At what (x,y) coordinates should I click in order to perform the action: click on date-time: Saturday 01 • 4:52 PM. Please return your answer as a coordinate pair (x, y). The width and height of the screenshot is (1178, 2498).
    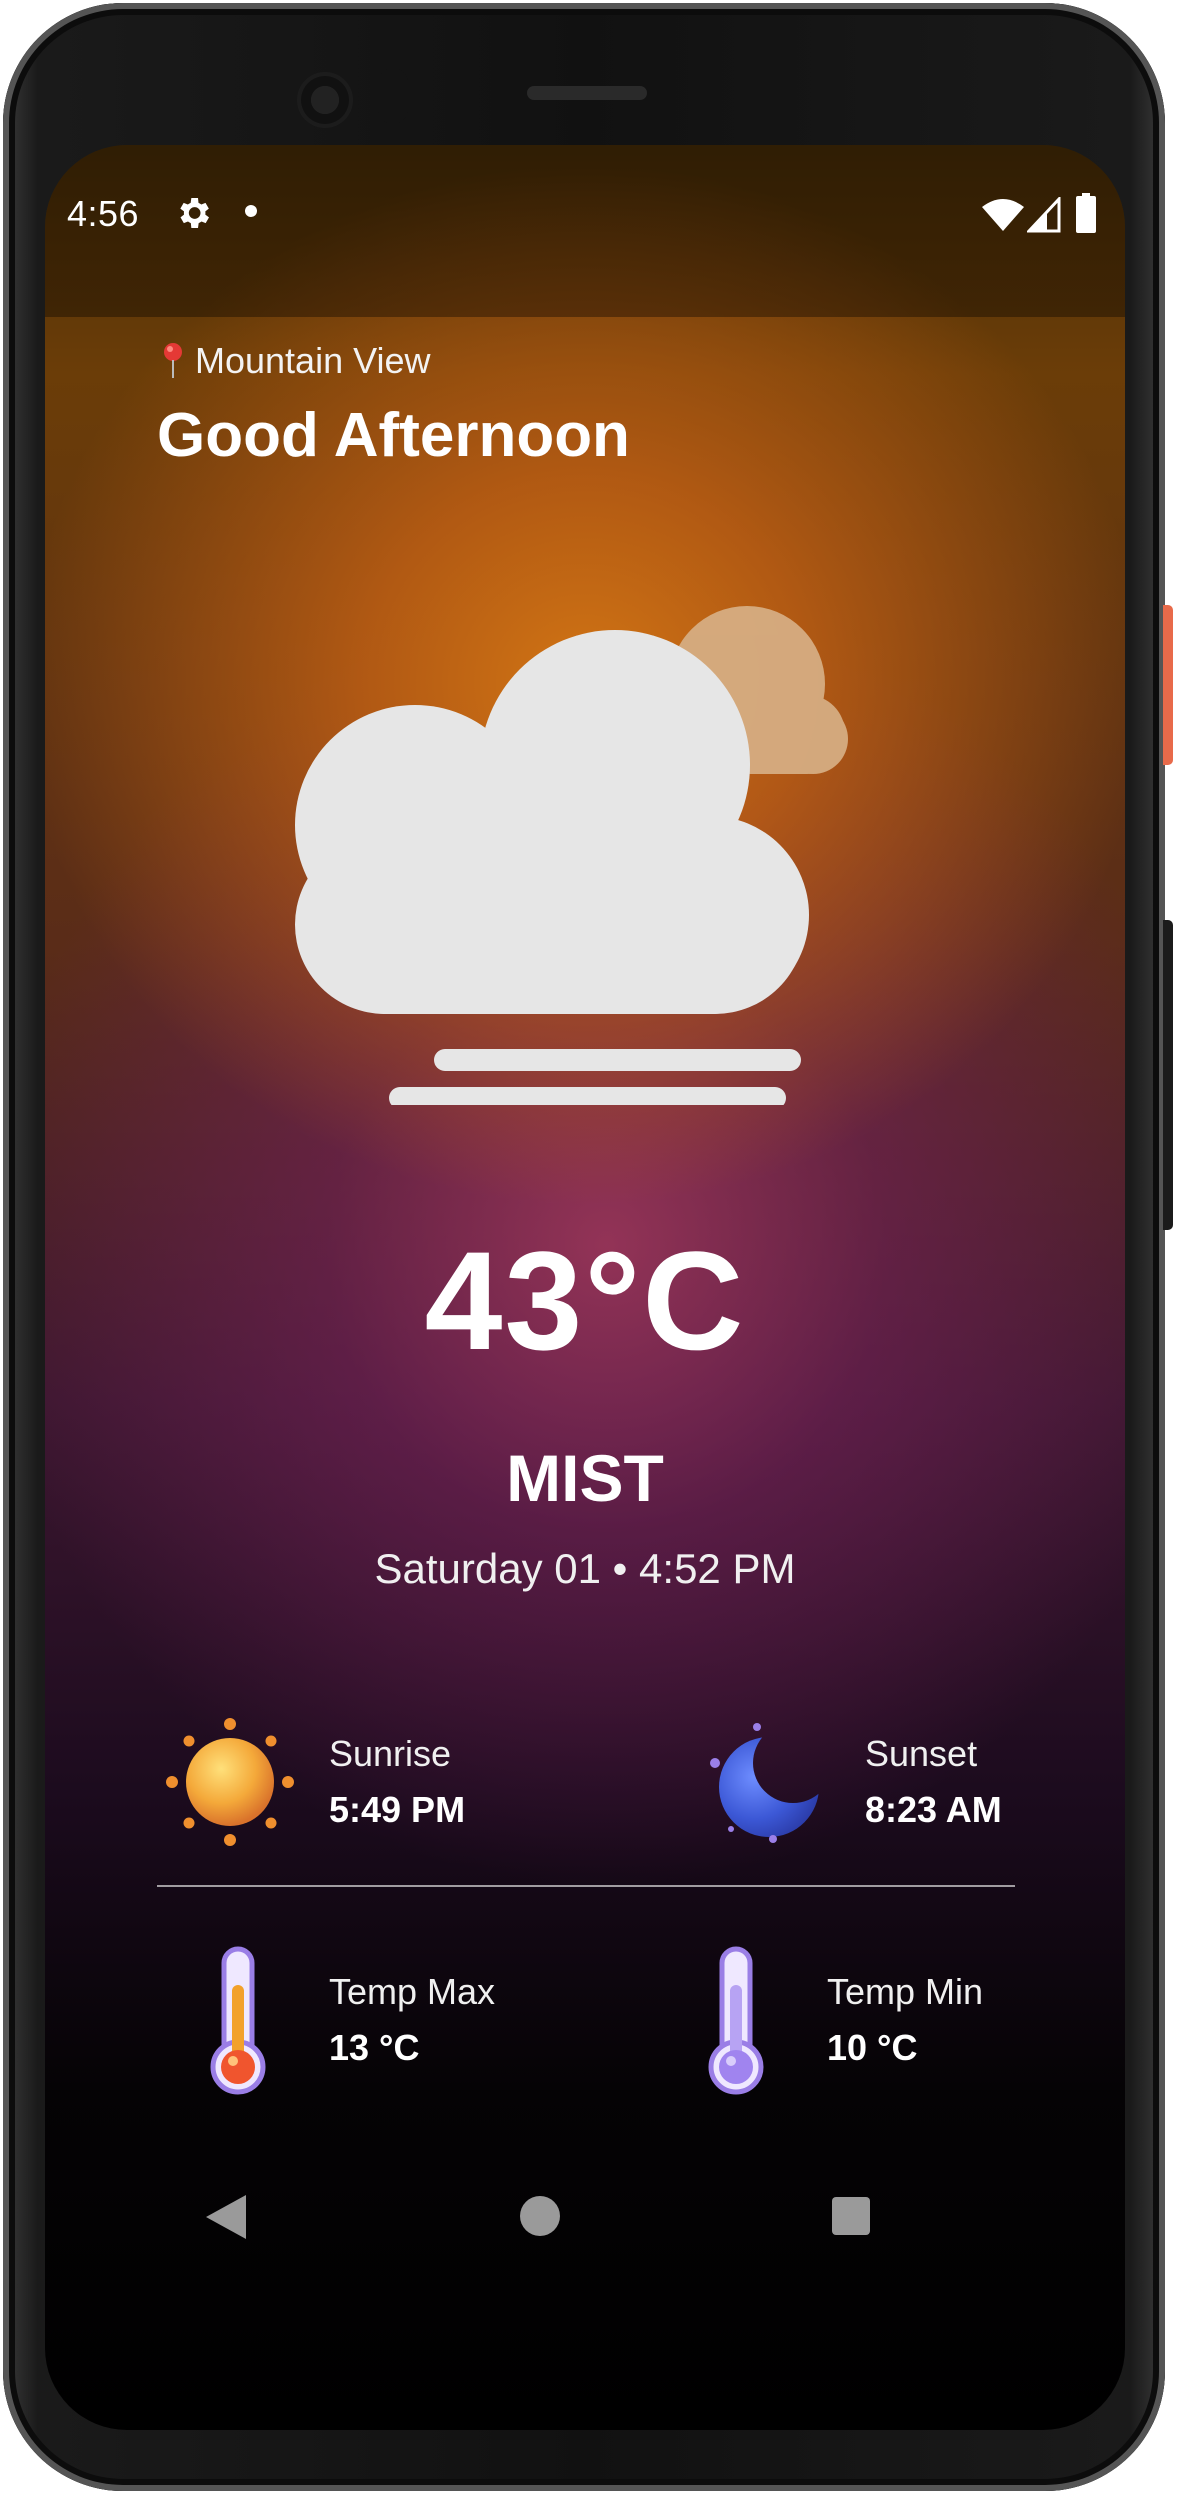
    Looking at the image, I should click on (585, 1568).